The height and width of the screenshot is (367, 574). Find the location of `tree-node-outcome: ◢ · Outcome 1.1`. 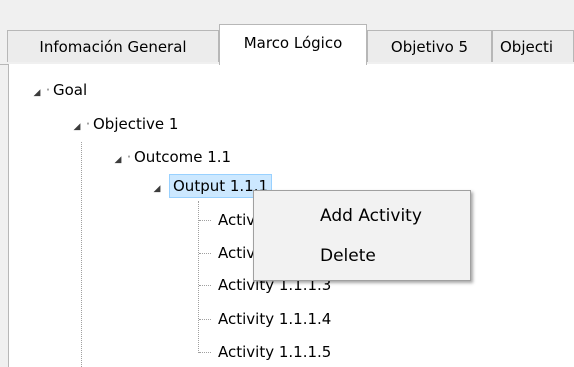

tree-node-outcome: ◢ · Outcome 1.1 is located at coordinates (172, 158).